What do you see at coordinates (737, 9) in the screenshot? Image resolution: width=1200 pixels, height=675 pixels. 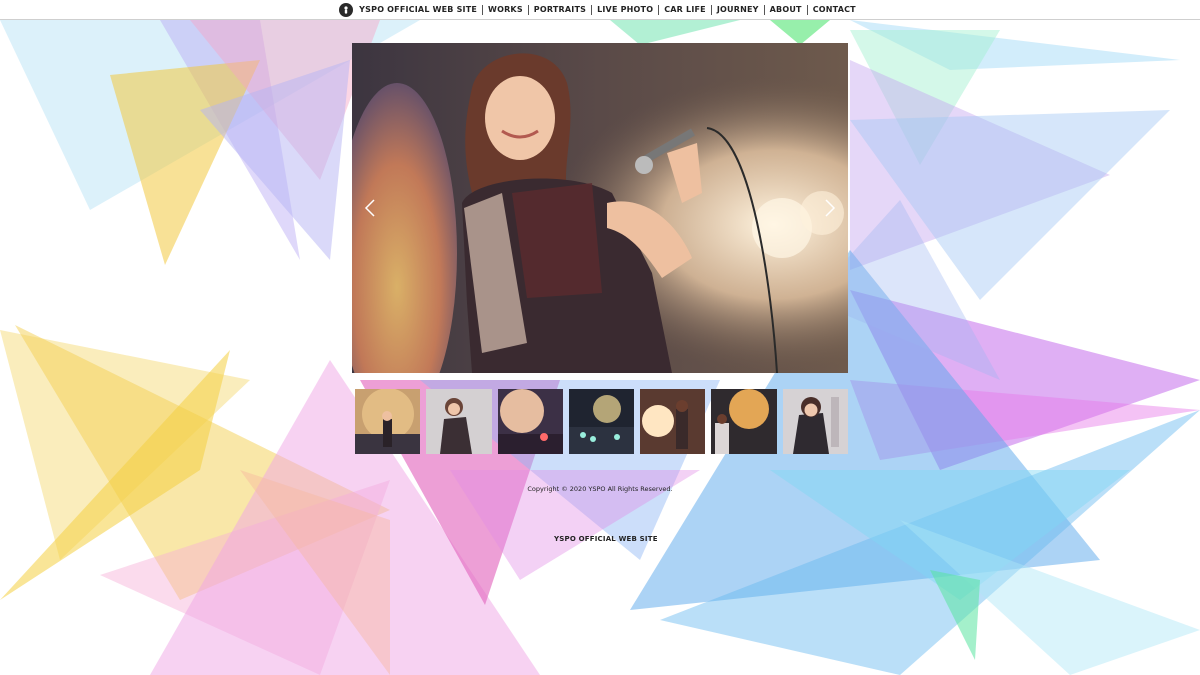 I see `nav-item-journey: JOURNEY` at bounding box center [737, 9].